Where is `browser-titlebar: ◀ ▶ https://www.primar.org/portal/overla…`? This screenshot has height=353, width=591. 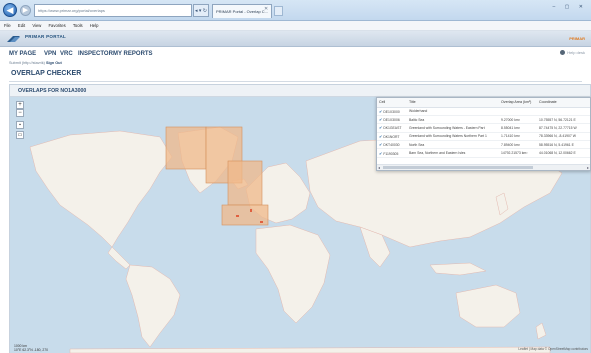 browser-titlebar: ◀ ▶ https://www.primar.org/portal/overla… is located at coordinates (295, 10).